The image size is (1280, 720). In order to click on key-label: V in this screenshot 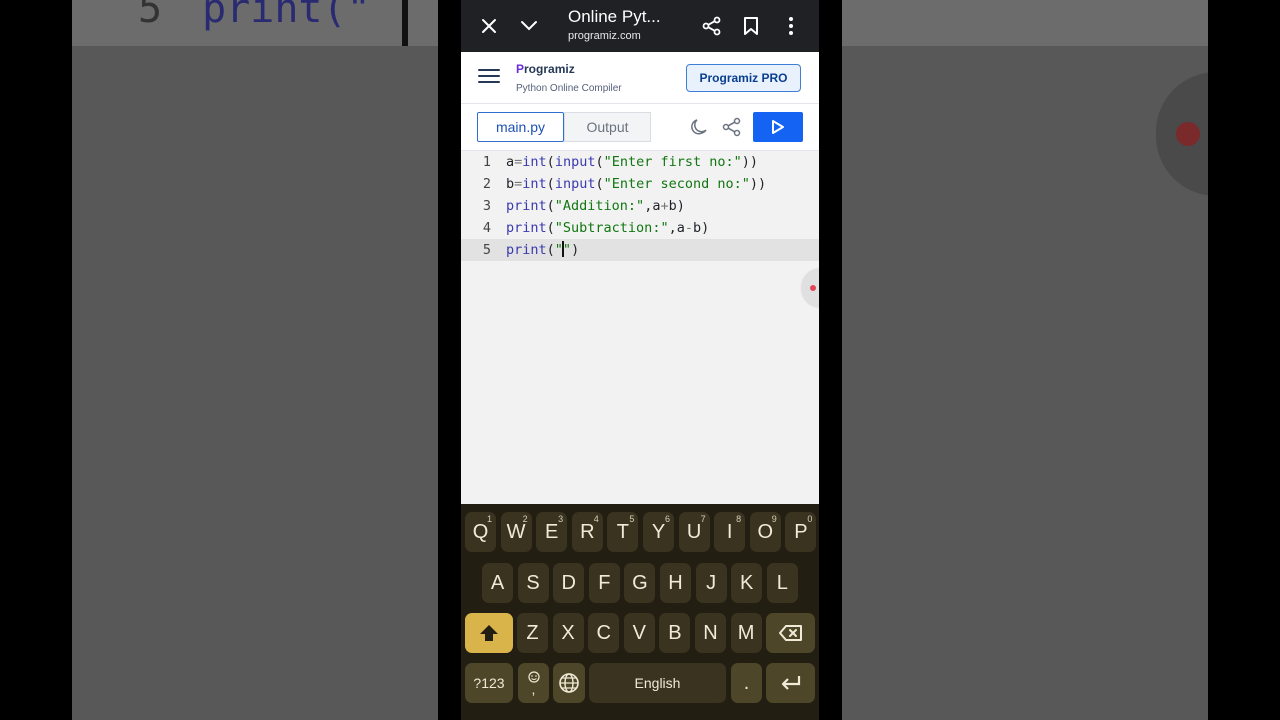, I will do `click(639, 632)`.